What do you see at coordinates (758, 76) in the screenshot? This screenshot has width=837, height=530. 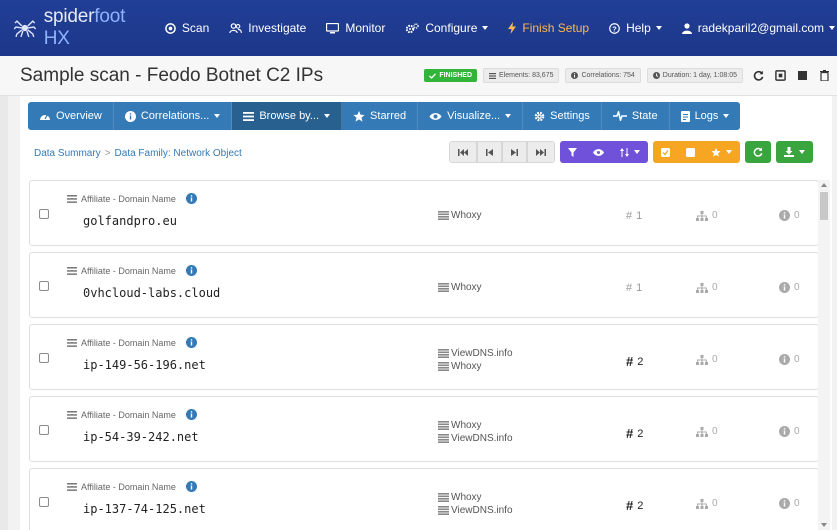 I see `refresh-icon` at bounding box center [758, 76].